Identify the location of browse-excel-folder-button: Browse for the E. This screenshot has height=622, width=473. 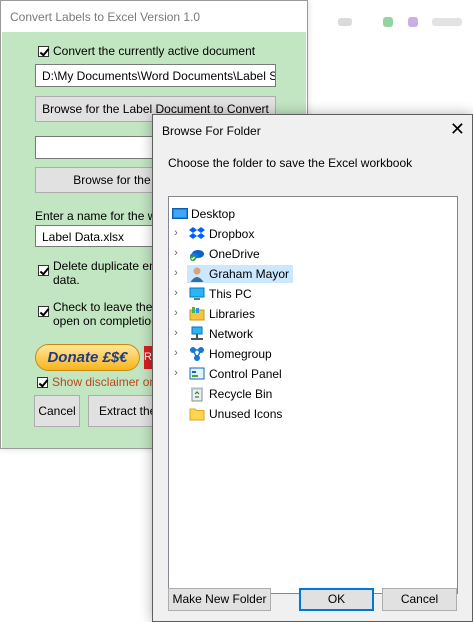
(100, 180).